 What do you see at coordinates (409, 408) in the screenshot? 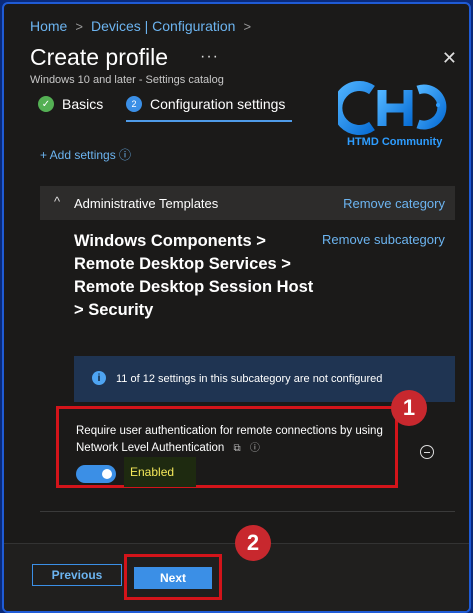
I see `annotation-badge-1: 1` at bounding box center [409, 408].